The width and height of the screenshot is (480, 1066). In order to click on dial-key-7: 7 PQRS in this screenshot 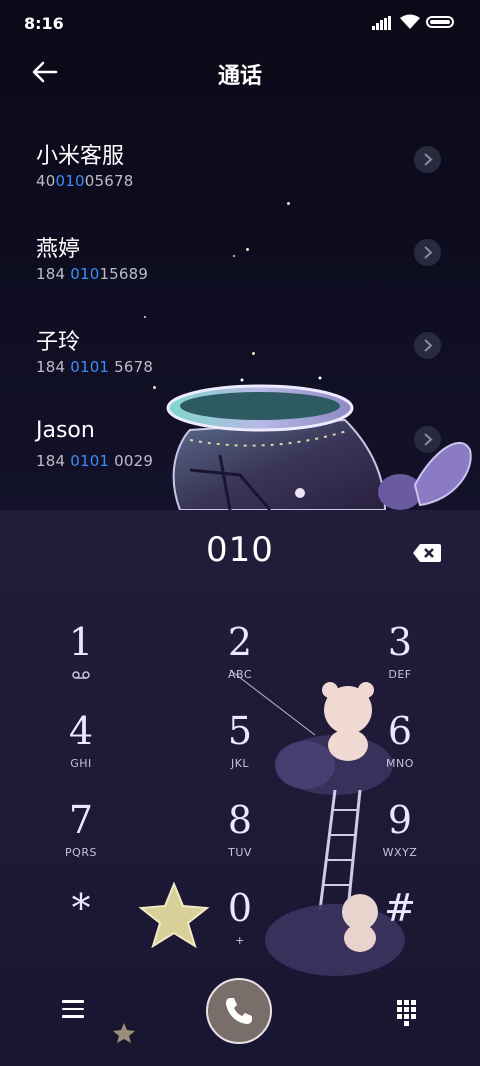, I will do `click(81, 838)`.